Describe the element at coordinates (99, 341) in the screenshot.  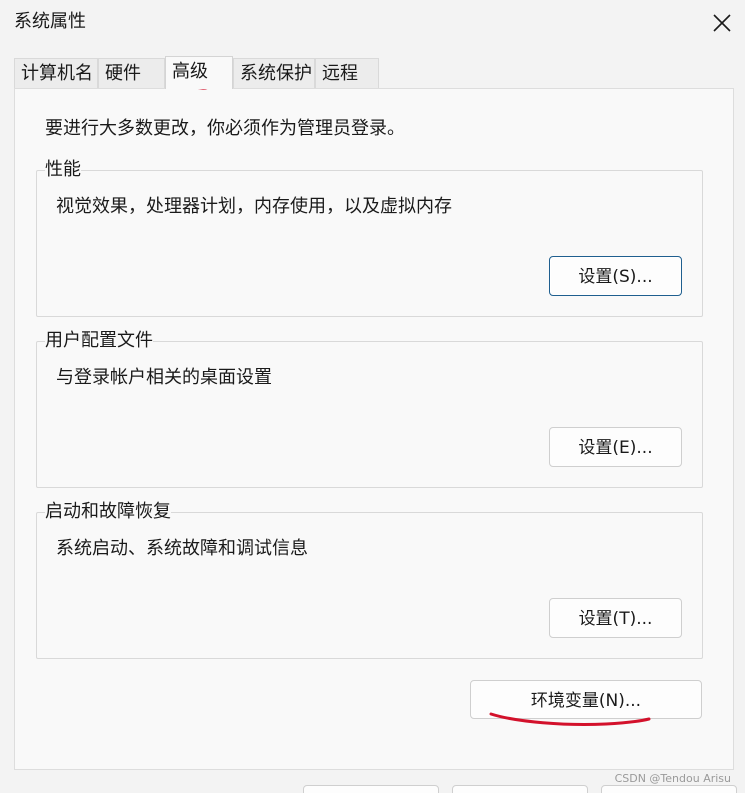
I see `user-profiles-group-title: 用户配置文件` at that location.